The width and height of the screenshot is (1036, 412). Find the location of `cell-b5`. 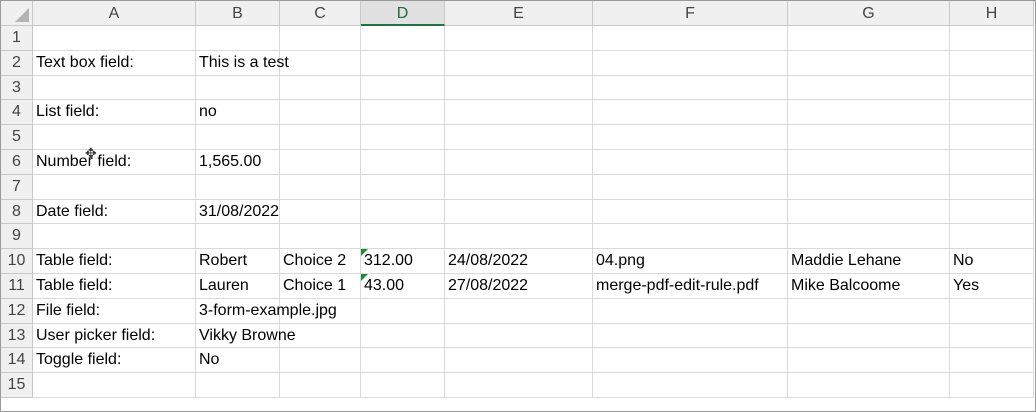

cell-b5 is located at coordinates (238, 137).